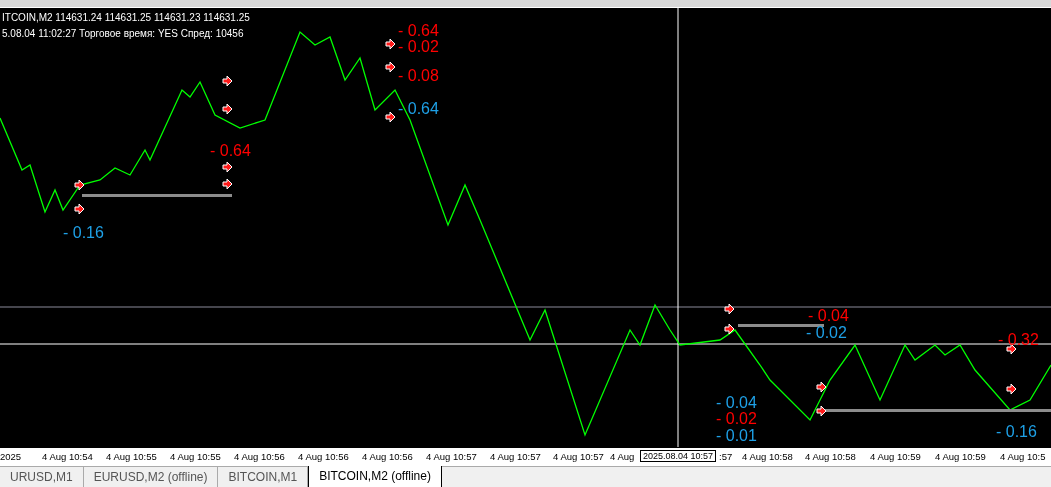 This screenshot has width=1051, height=487. Describe the element at coordinates (622, 456) in the screenshot. I see `time-label: 4 Aug` at that location.